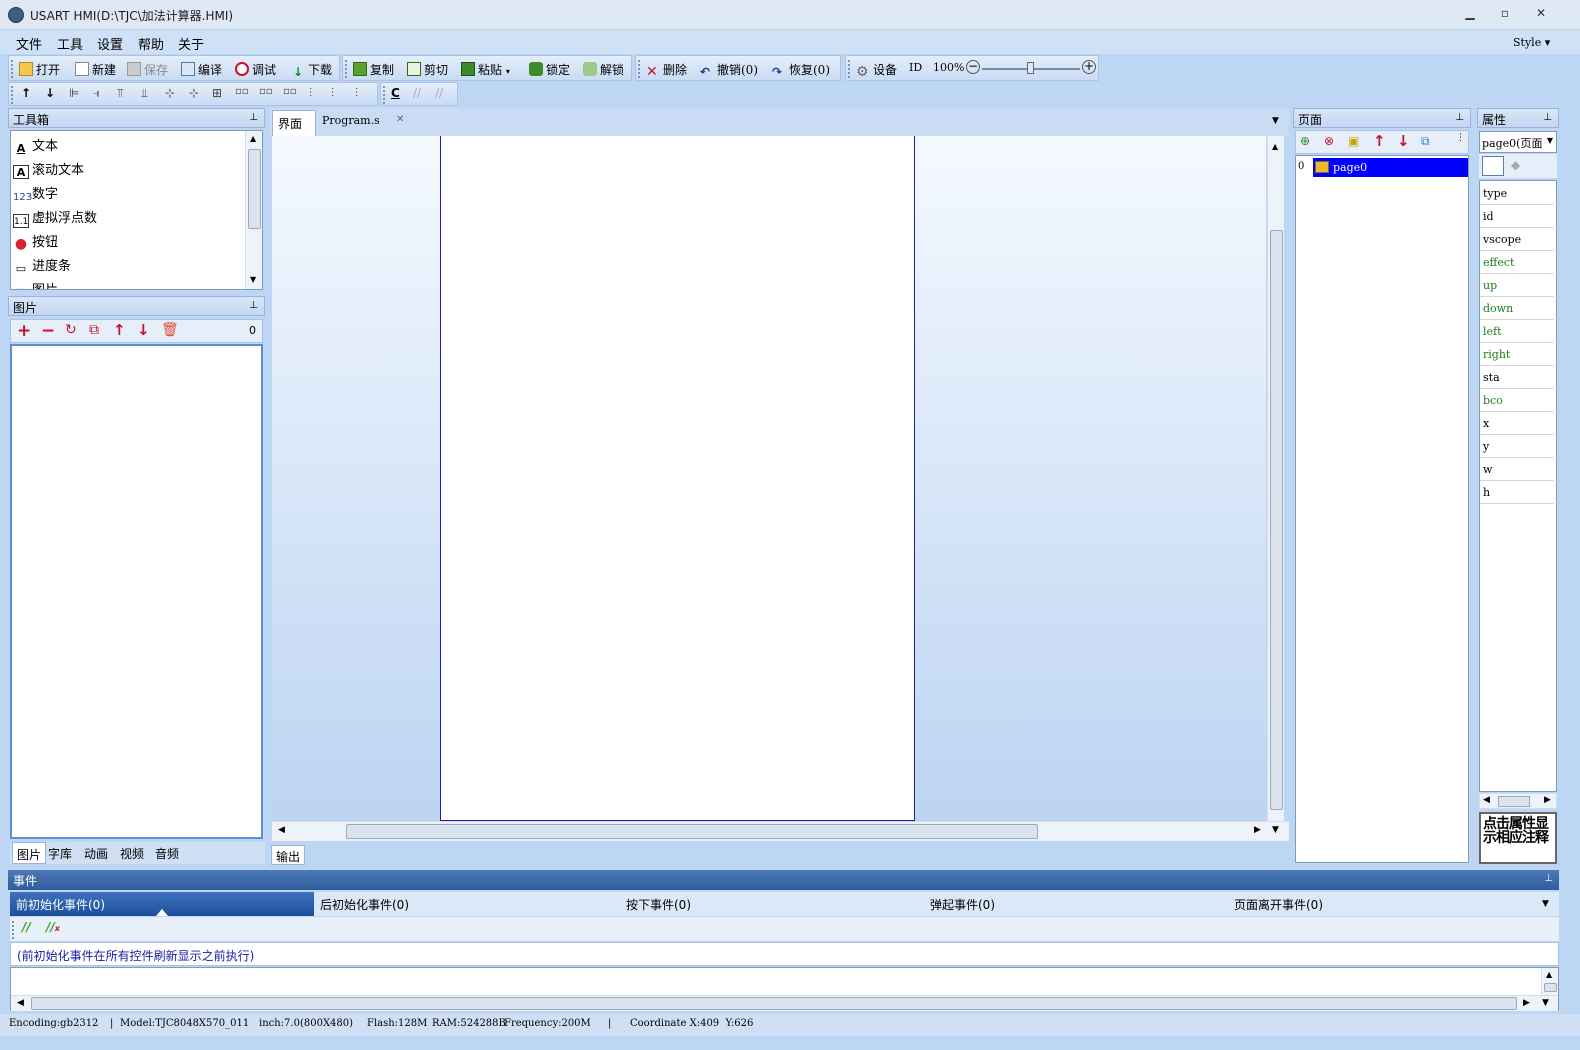  Describe the element at coordinates (1470, 15) in the screenshot. I see `minimize-button: ▁` at that location.